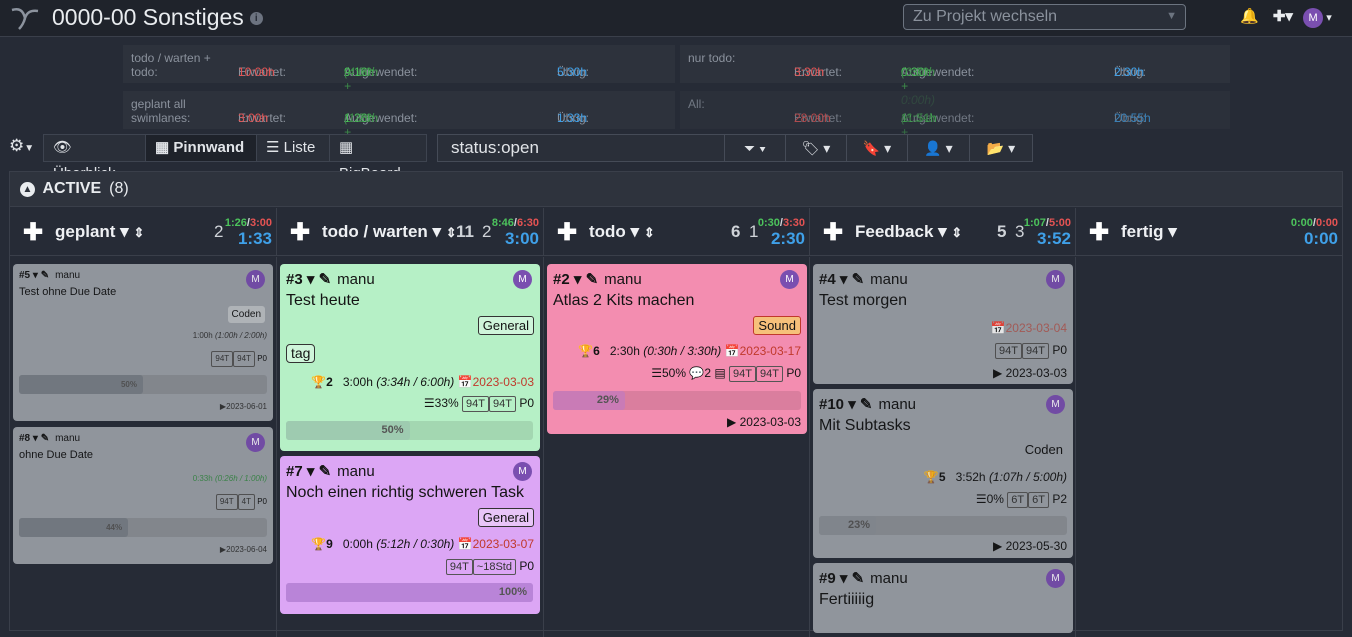  Describe the element at coordinates (1047, 223) in the screenshot. I see `column-time-ratio: 1:07/5:00` at that location.